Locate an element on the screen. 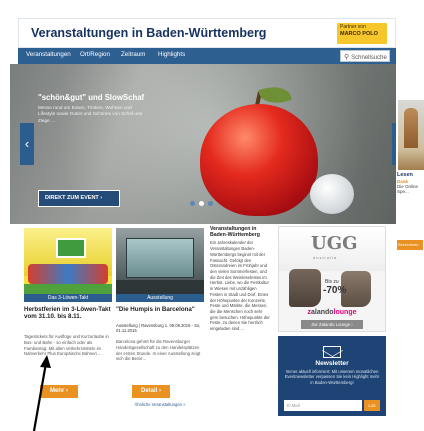 This screenshot has height=431, width=424. slider-prev-button: ‹ is located at coordinates (27, 144).